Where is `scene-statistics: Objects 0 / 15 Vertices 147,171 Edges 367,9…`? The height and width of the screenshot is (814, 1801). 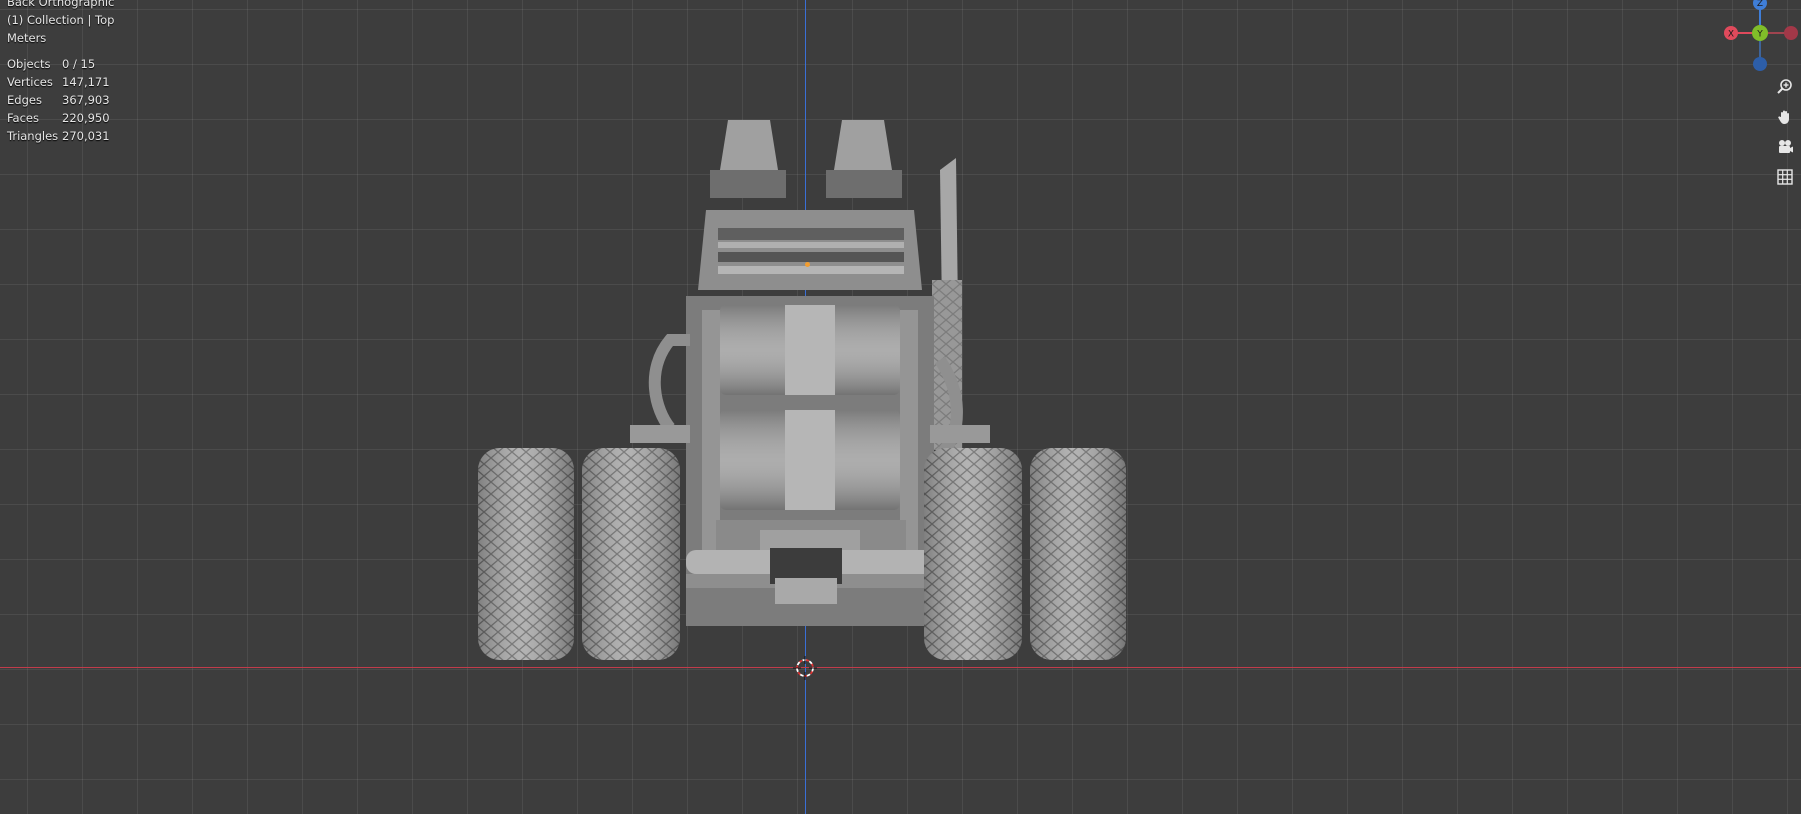 scene-statistics: Objects 0 / 15 Vertices 147,171 Edges 367,9… is located at coordinates (58, 100).